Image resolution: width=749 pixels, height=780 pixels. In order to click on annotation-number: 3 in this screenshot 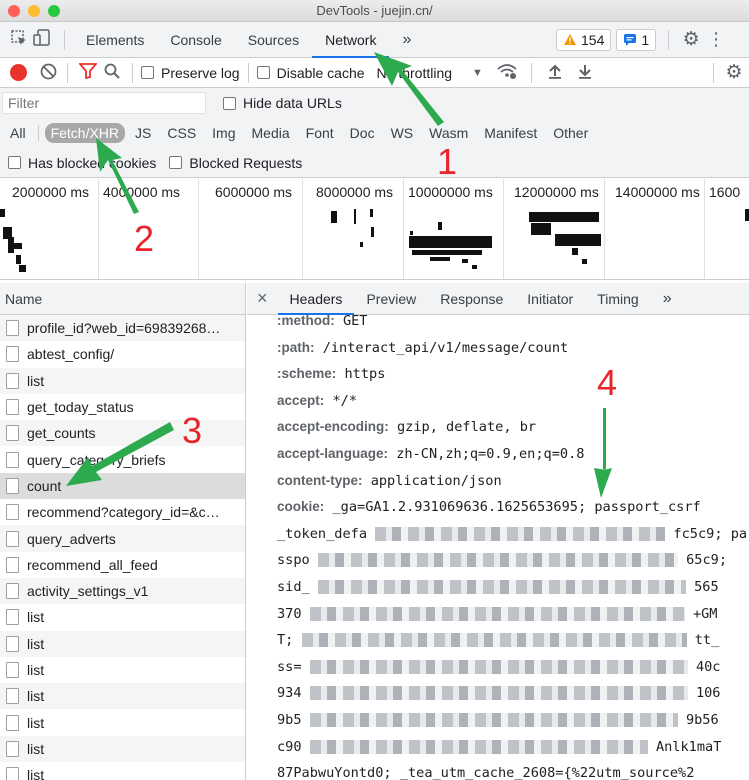, I will do `click(192, 430)`.